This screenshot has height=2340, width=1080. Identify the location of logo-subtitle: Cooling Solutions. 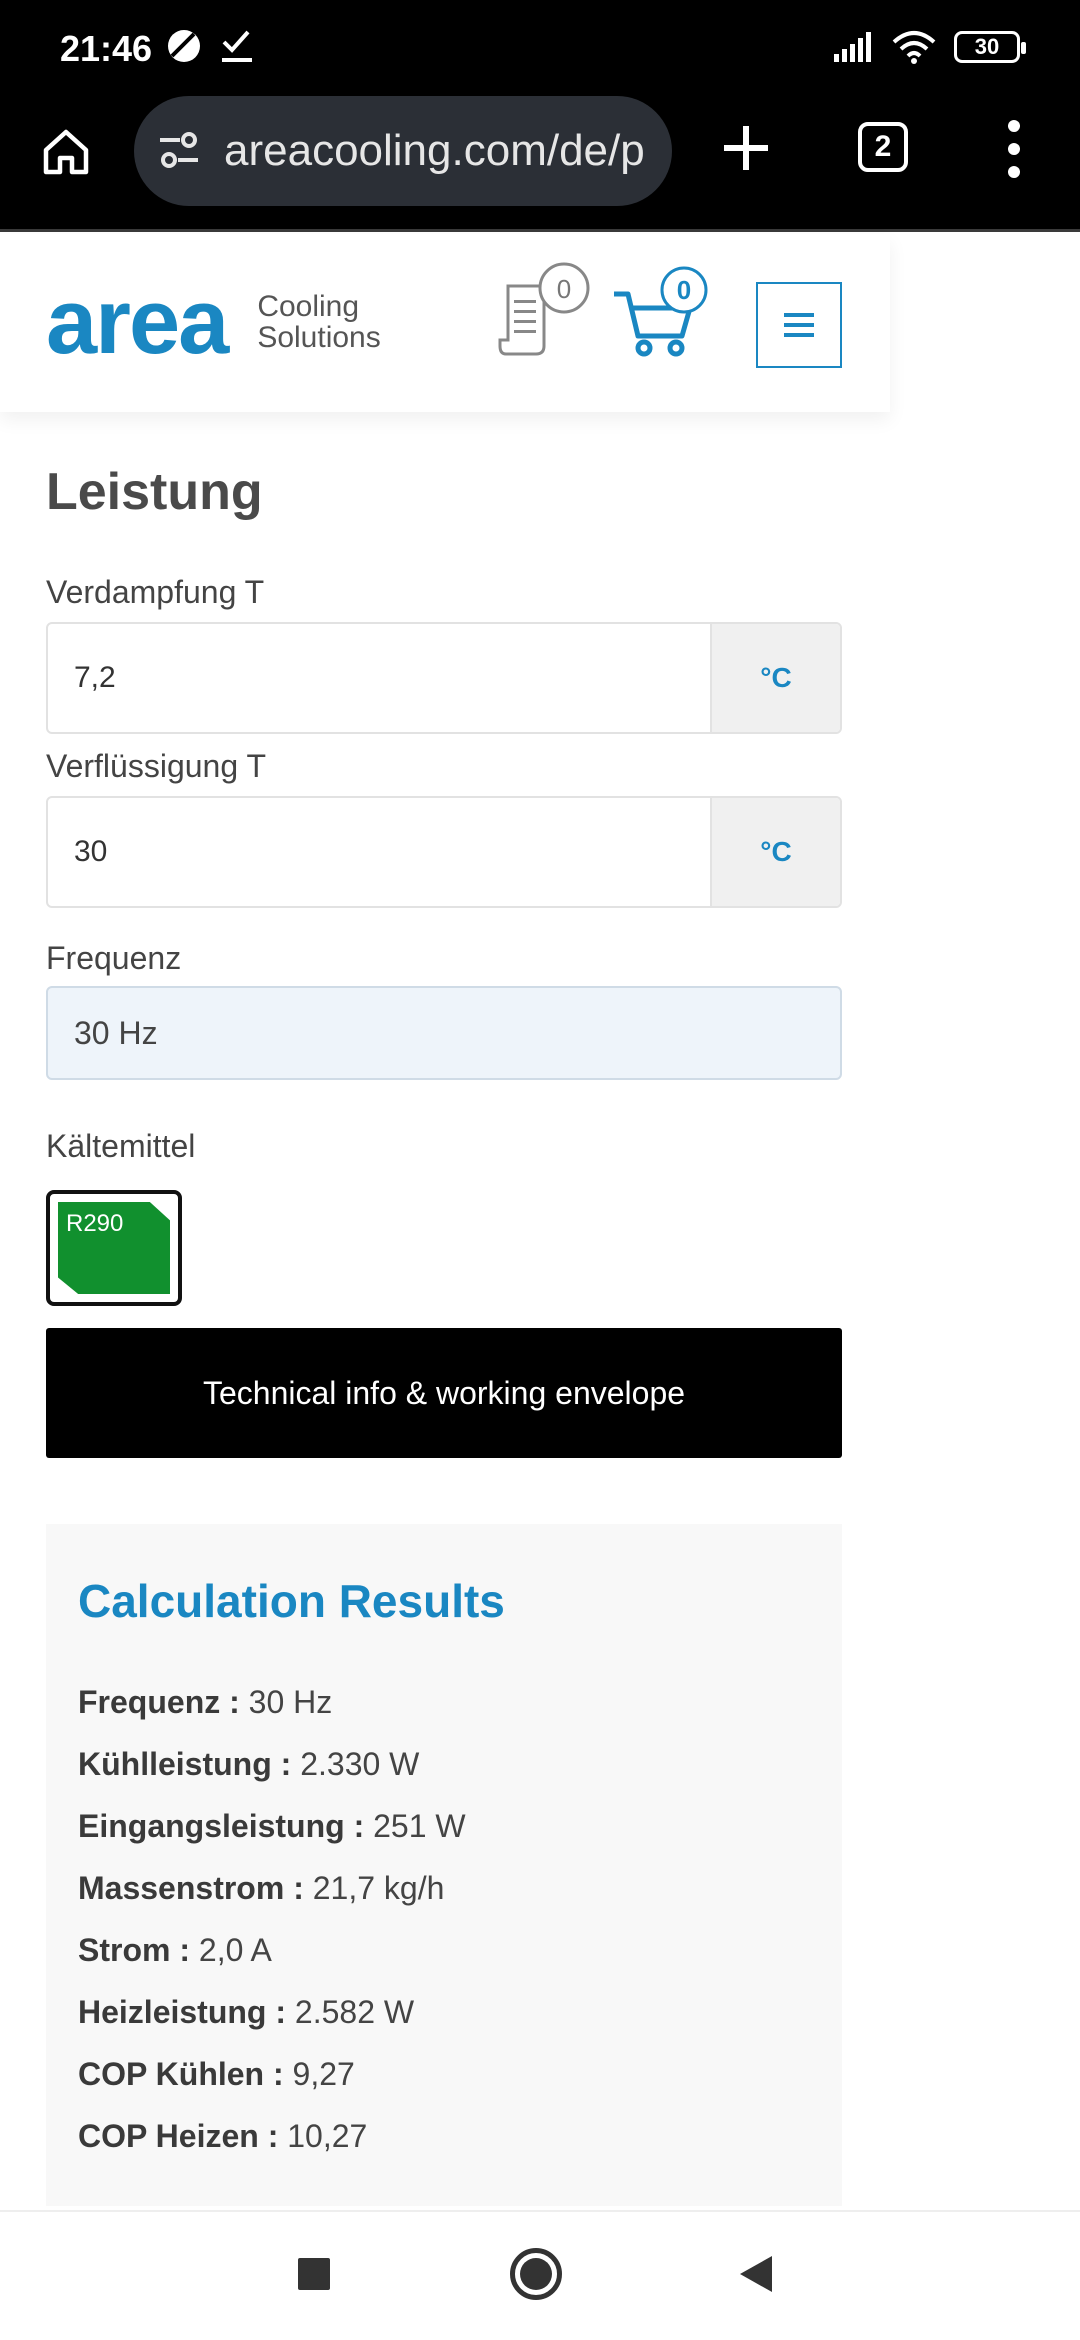
(319, 321).